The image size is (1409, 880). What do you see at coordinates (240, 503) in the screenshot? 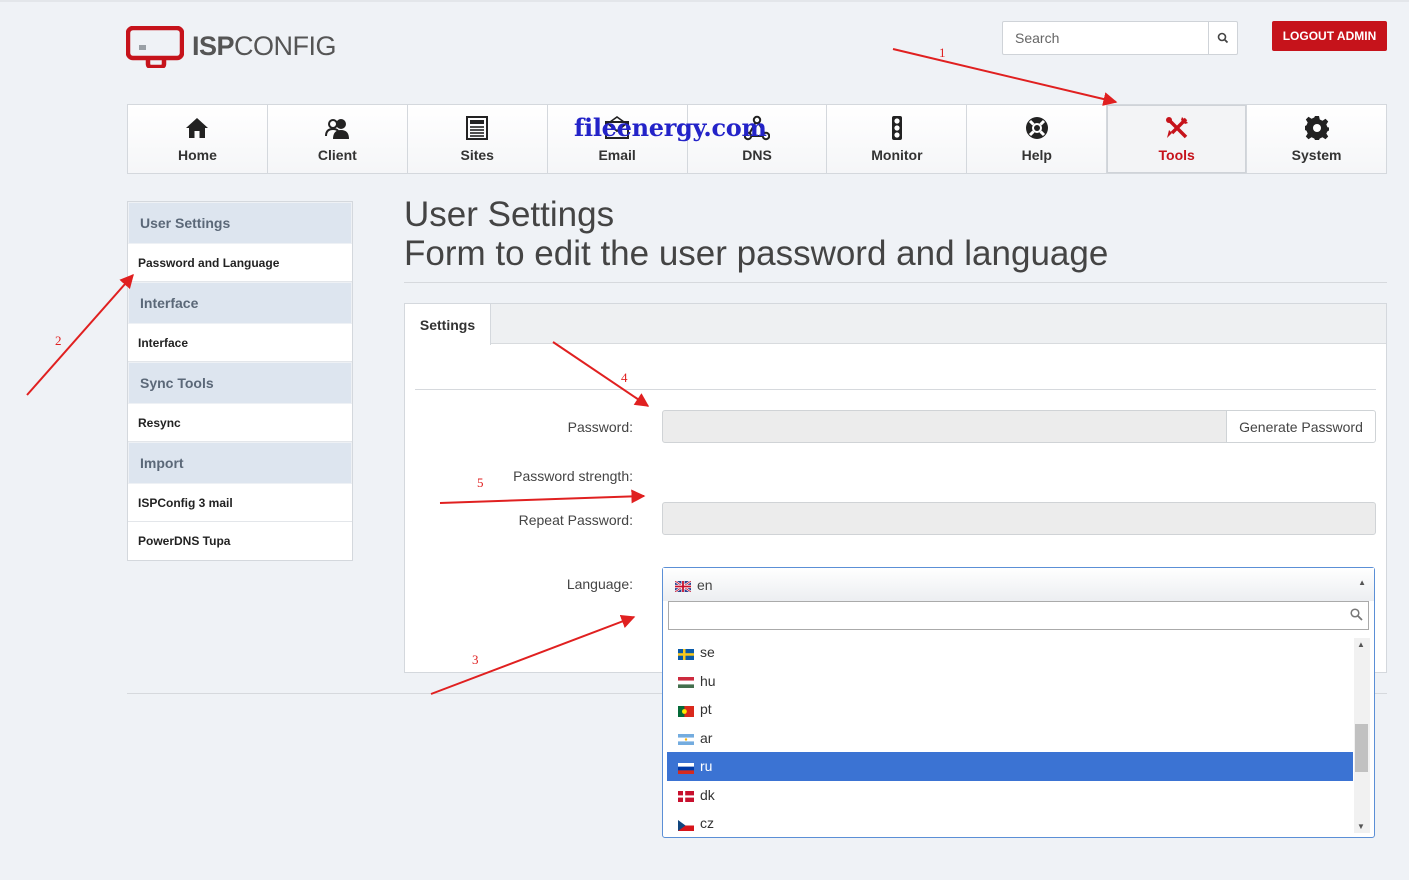
I see `sidebar-item-ispconfig-mail: ISPConfig 3 mail` at bounding box center [240, 503].